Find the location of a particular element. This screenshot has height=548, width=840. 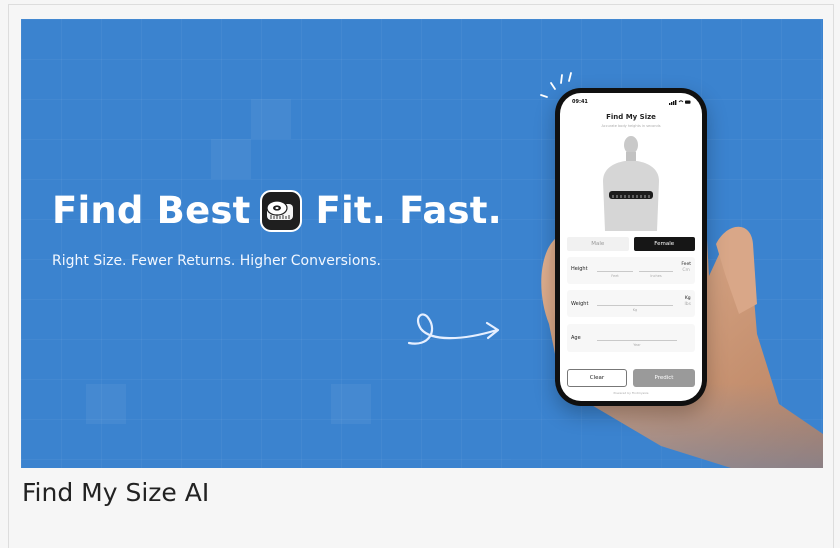

gender-female-option: Female is located at coordinates (664, 244).